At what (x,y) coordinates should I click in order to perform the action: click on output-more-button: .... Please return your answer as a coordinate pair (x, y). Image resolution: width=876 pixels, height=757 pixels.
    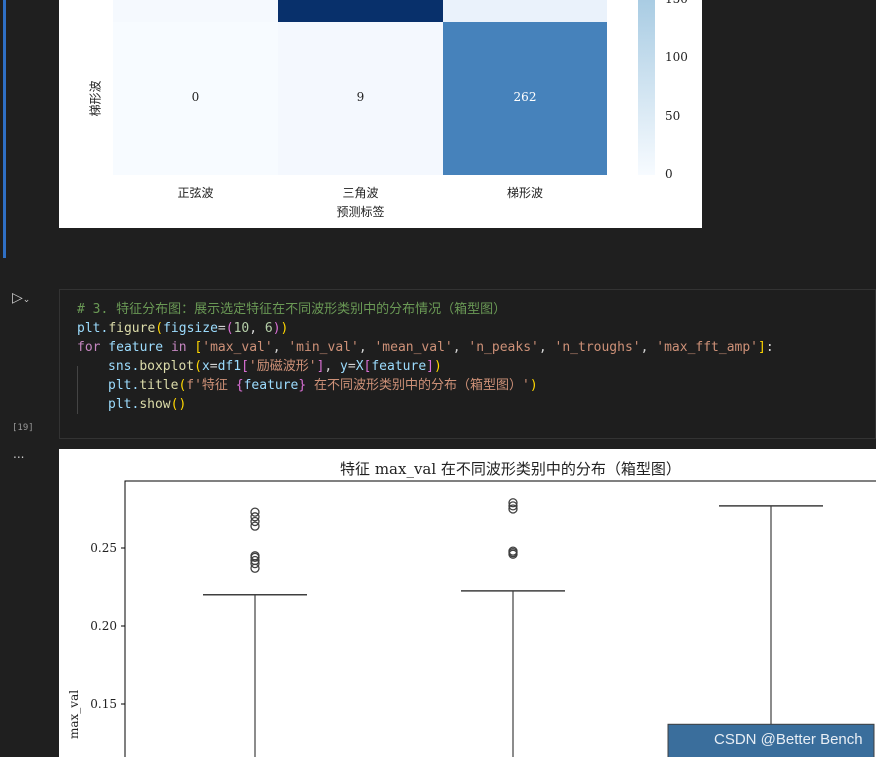
    Looking at the image, I should click on (18, 454).